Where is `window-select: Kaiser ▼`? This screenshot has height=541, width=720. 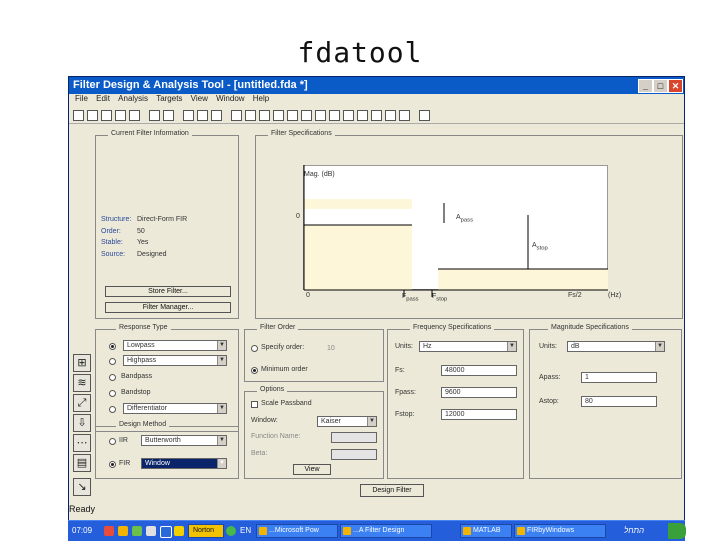 window-select: Kaiser ▼ is located at coordinates (347, 421).